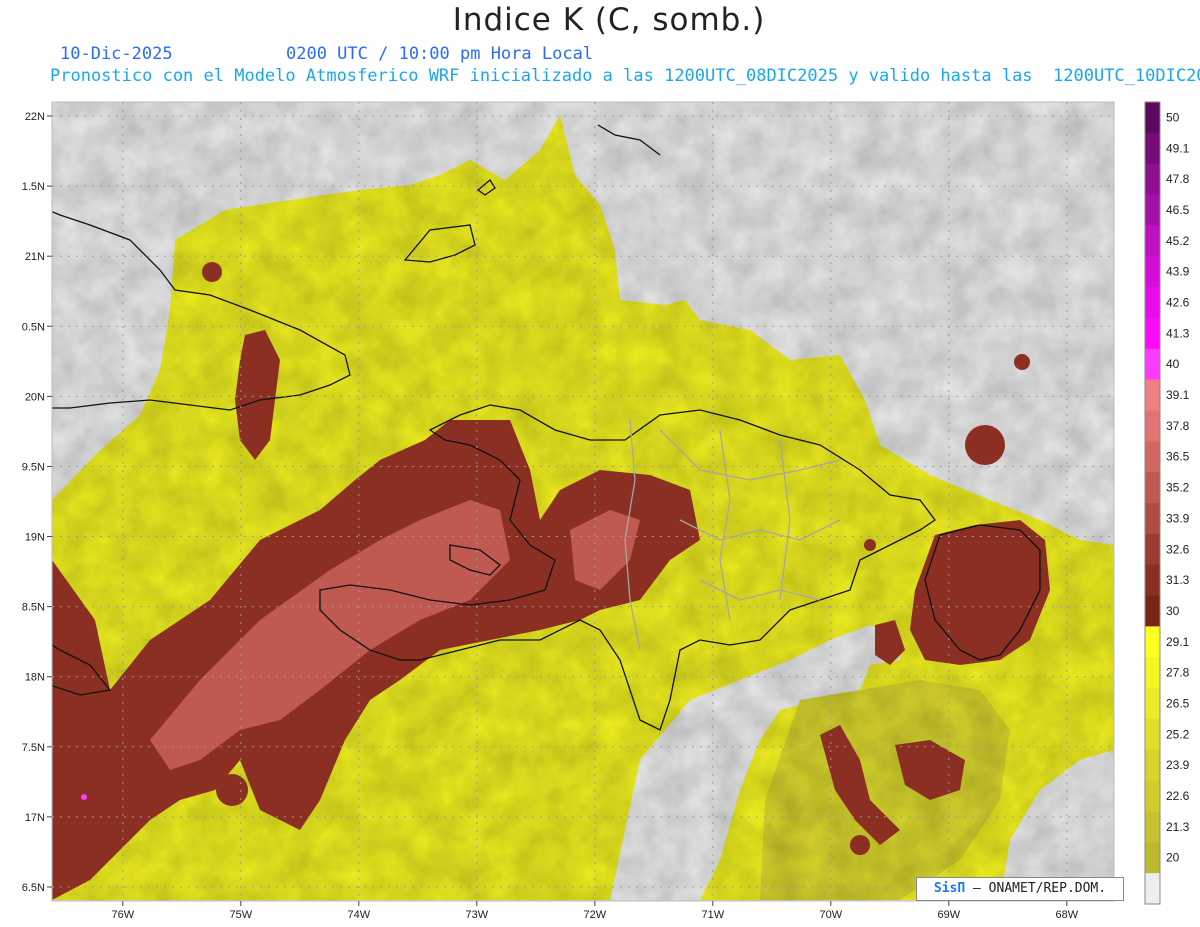 The height and width of the screenshot is (927, 1200). Describe the element at coordinates (1178, 827) in the screenshot. I see `legend-label: 21.3` at that location.